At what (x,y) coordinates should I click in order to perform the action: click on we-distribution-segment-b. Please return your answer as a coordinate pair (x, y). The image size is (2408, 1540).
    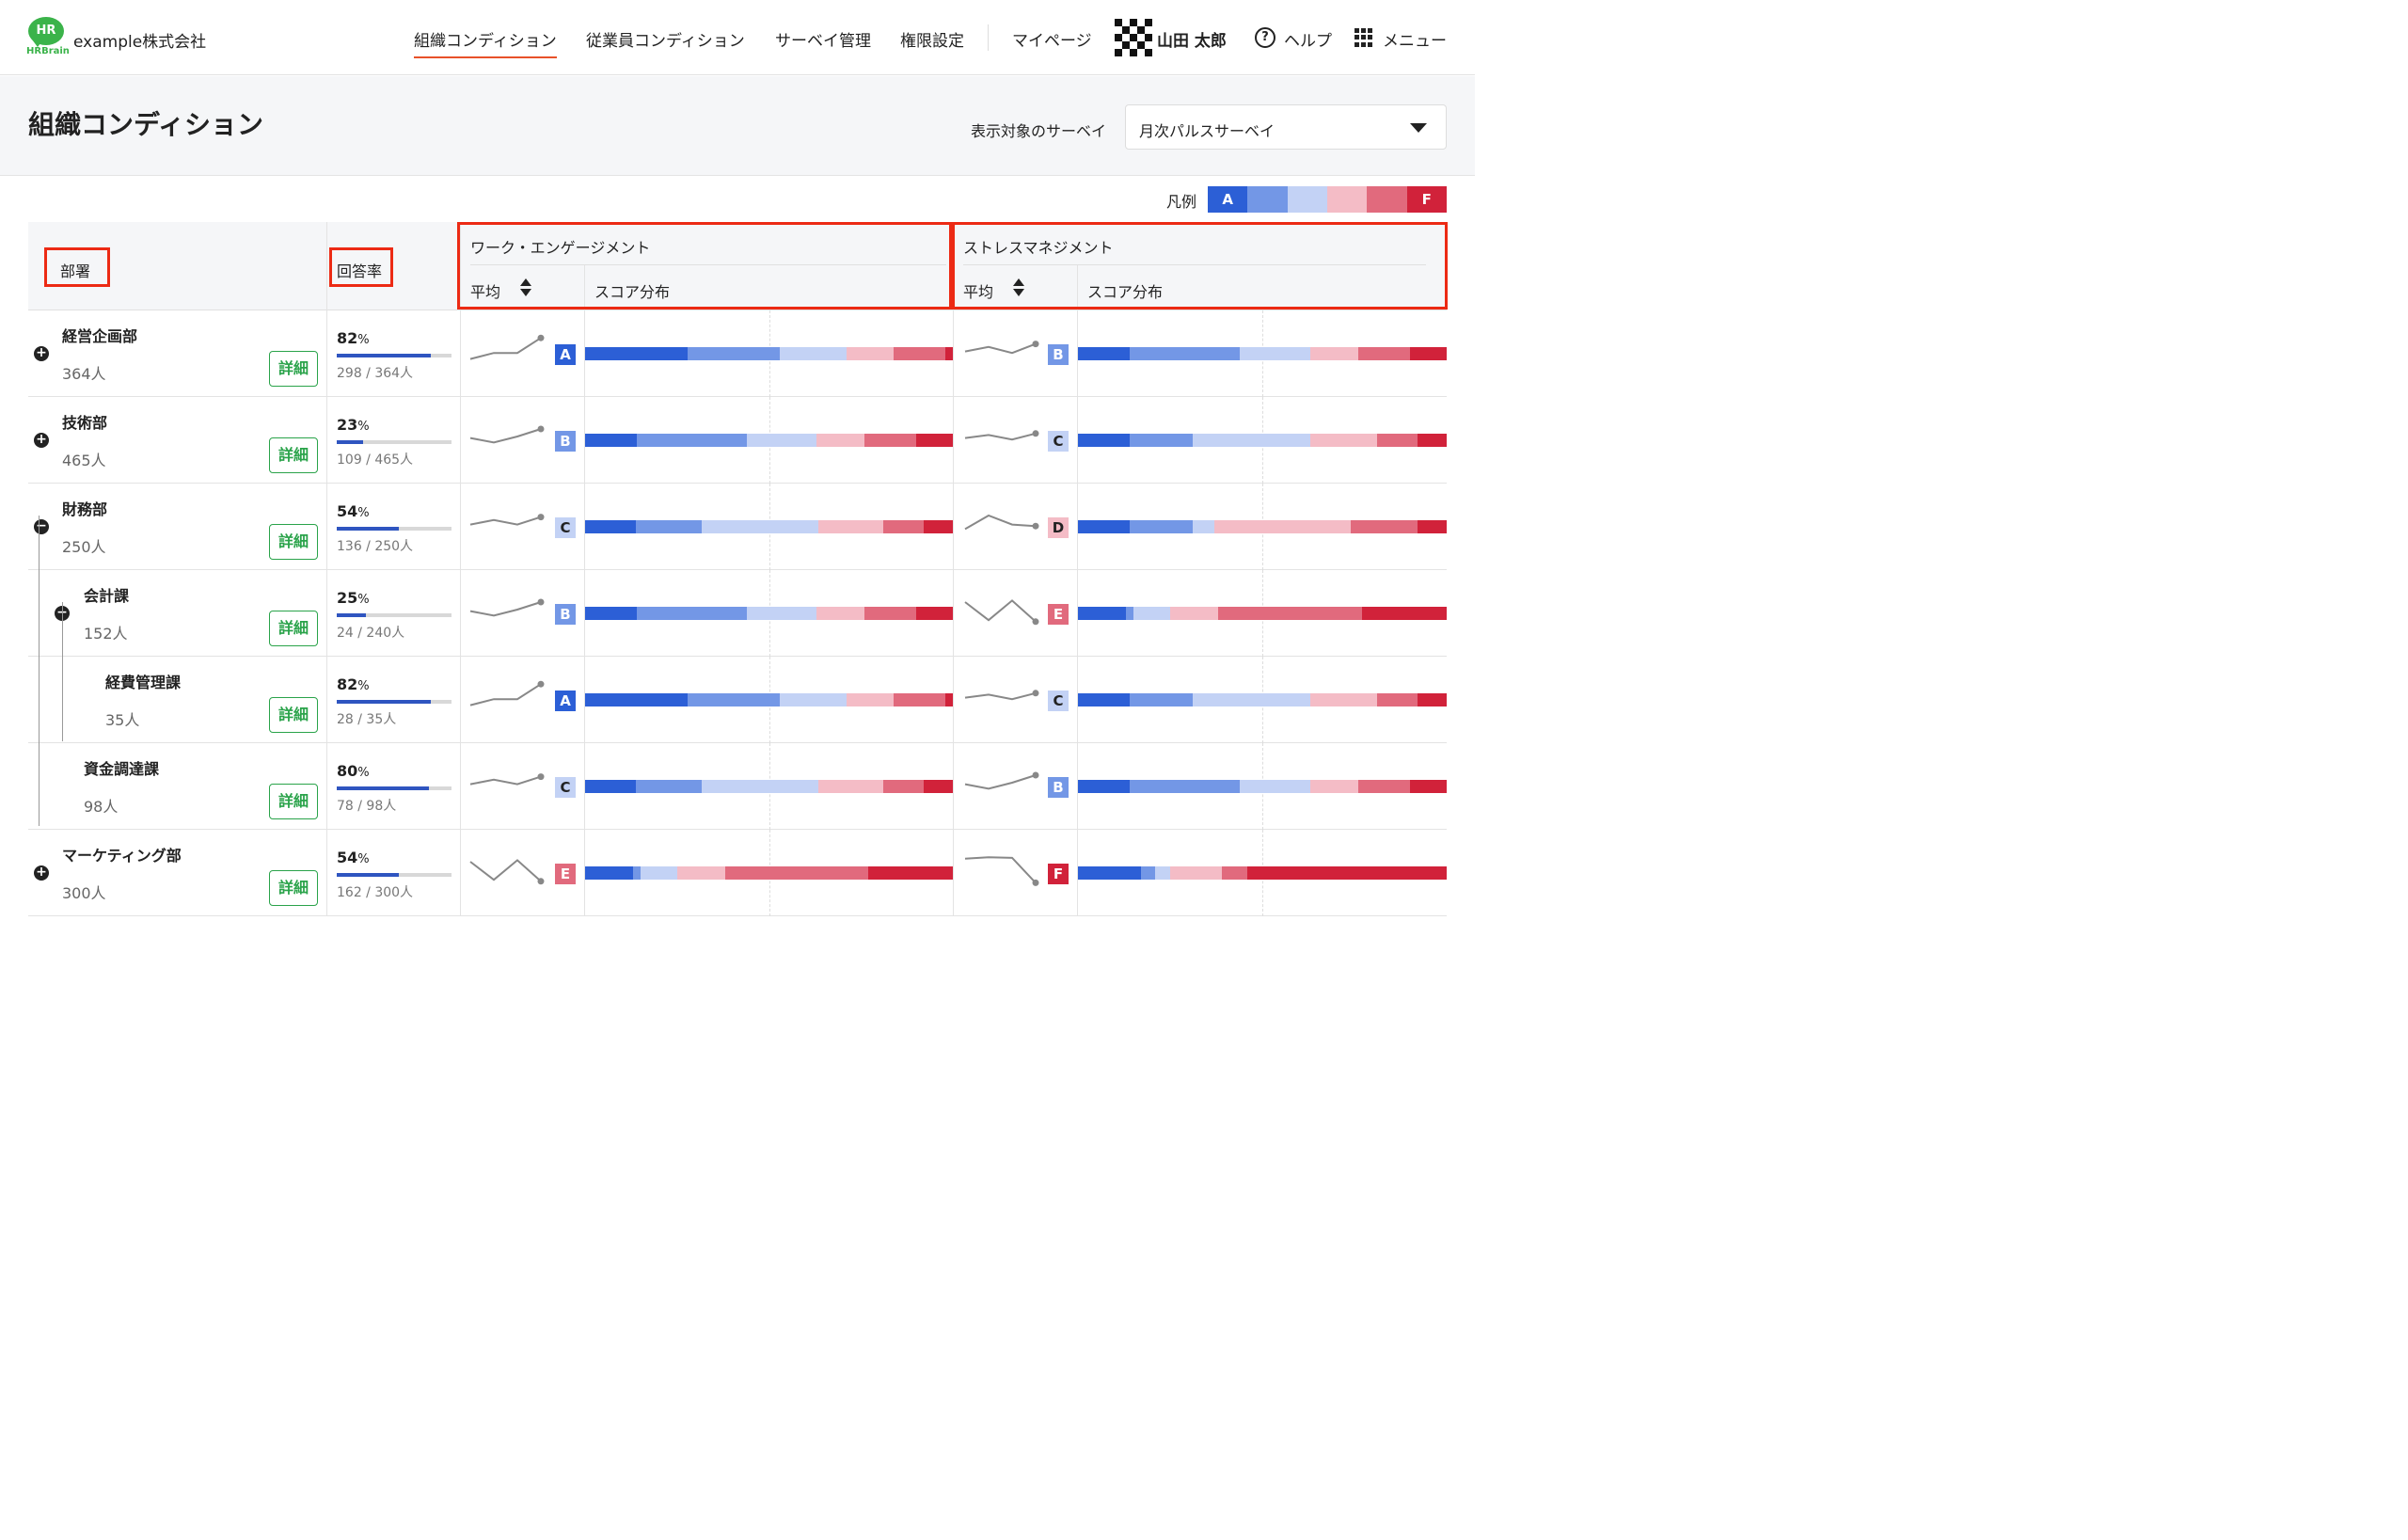
    Looking at the image, I should click on (735, 699).